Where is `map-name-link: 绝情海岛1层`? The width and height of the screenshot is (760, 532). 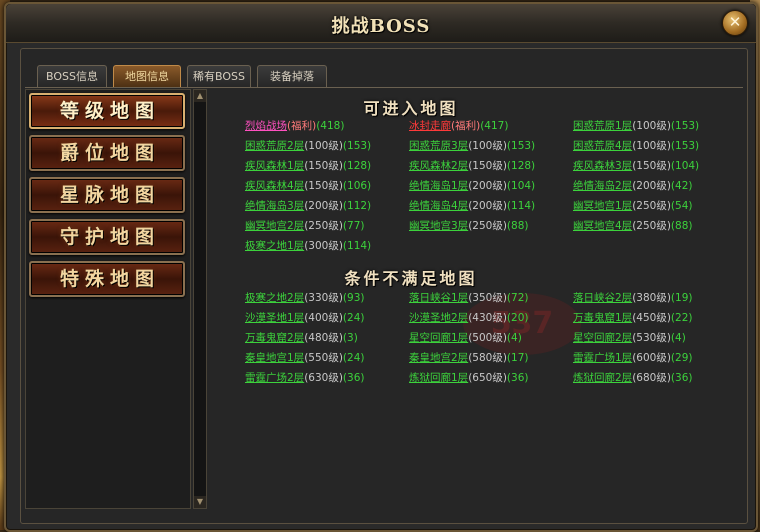
map-name-link: 绝情海岛1层 is located at coordinates (438, 186).